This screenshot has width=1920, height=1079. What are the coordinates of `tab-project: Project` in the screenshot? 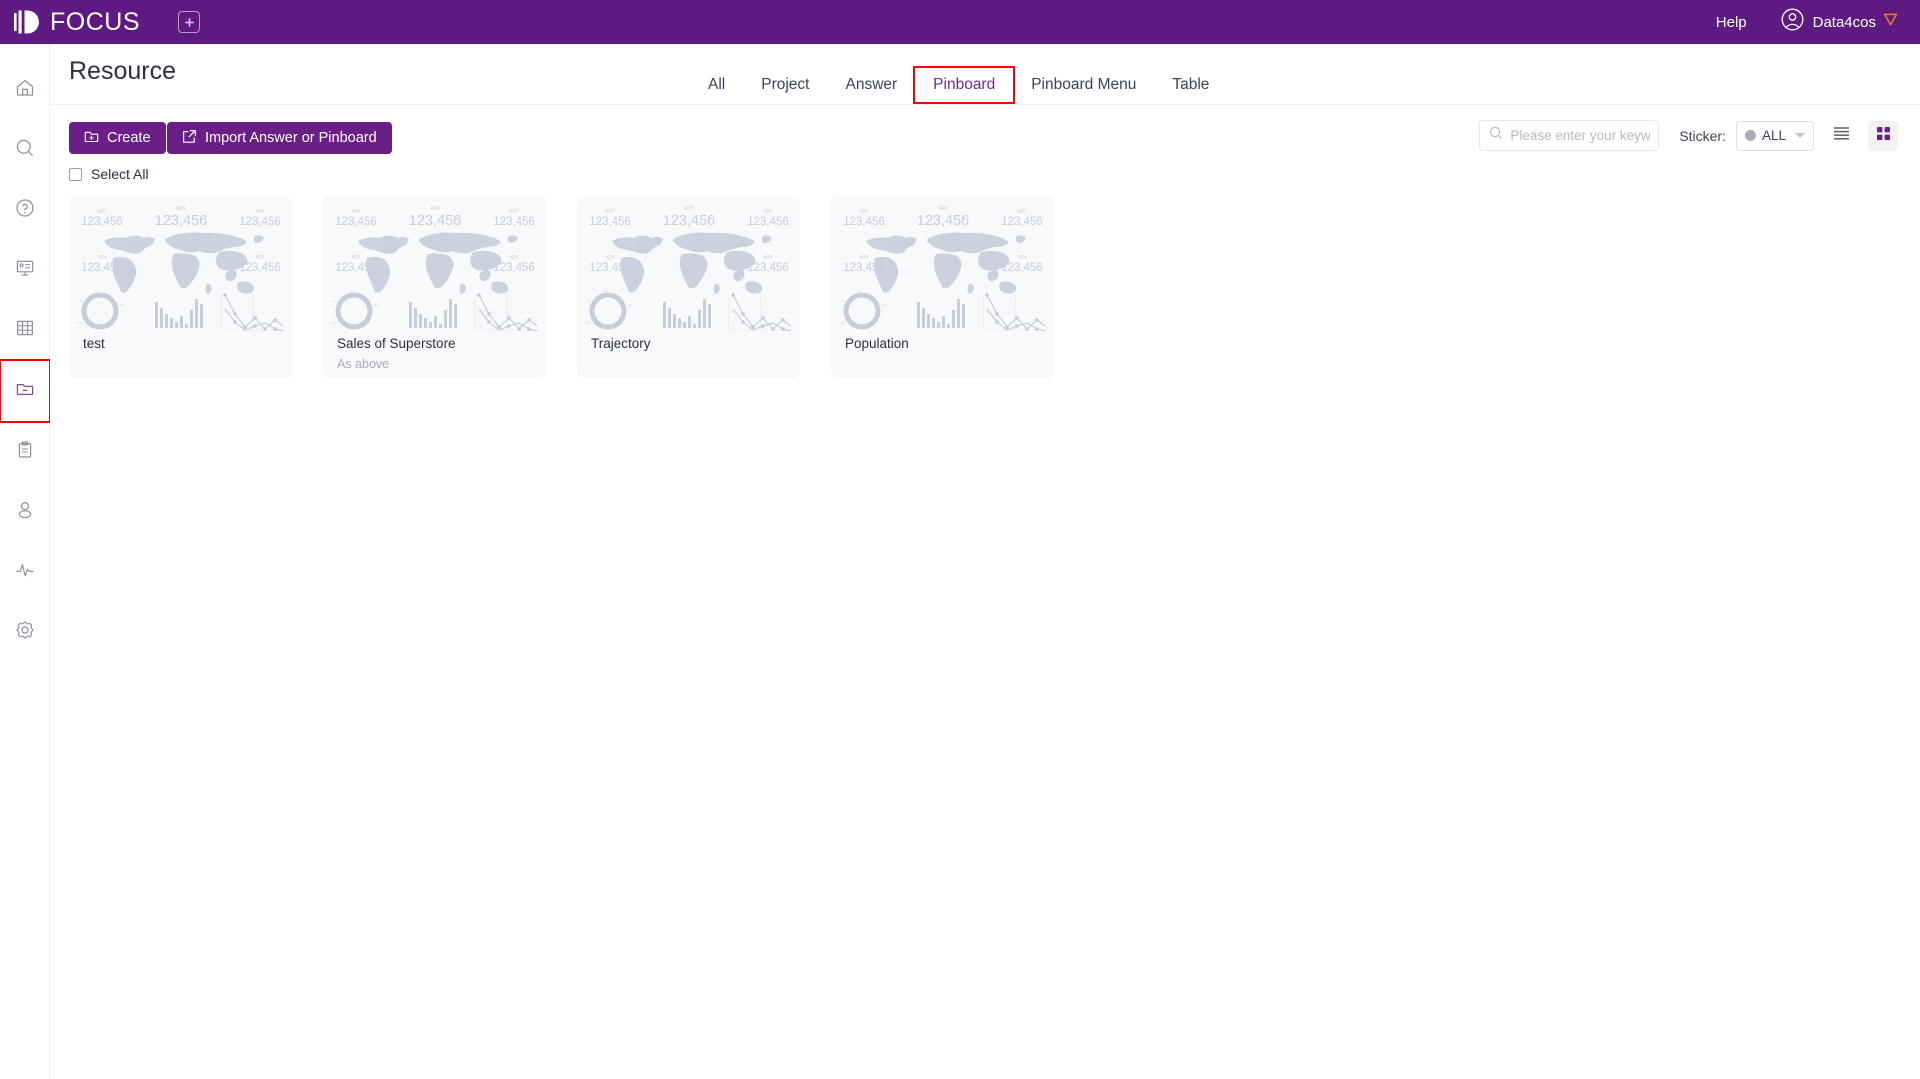 It's located at (785, 85).